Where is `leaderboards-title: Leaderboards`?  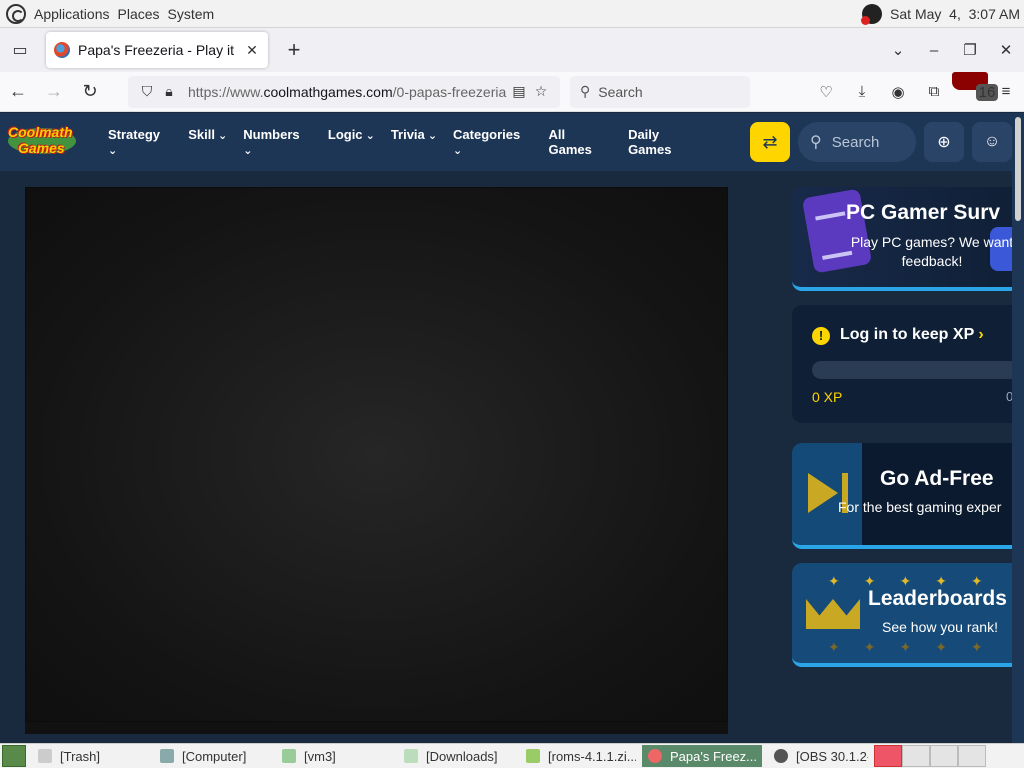
leaderboards-title: Leaderboards is located at coordinates (937, 598).